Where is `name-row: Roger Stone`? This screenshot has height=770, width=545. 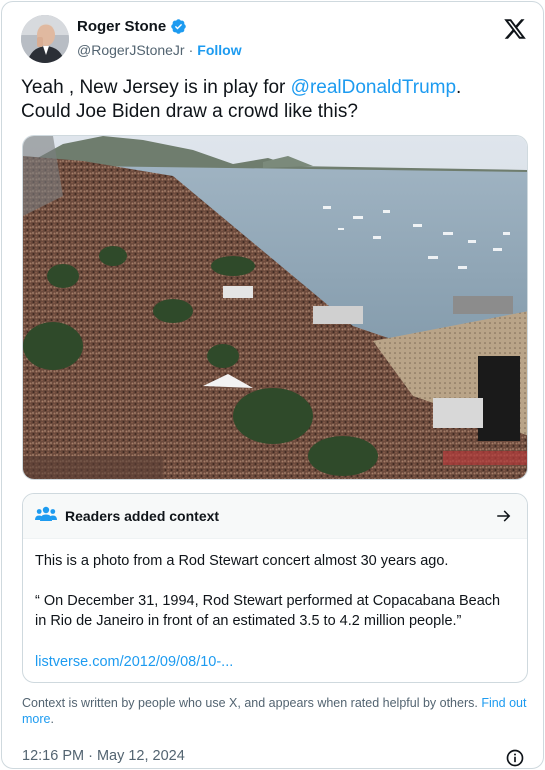
name-row: Roger Stone is located at coordinates (132, 26).